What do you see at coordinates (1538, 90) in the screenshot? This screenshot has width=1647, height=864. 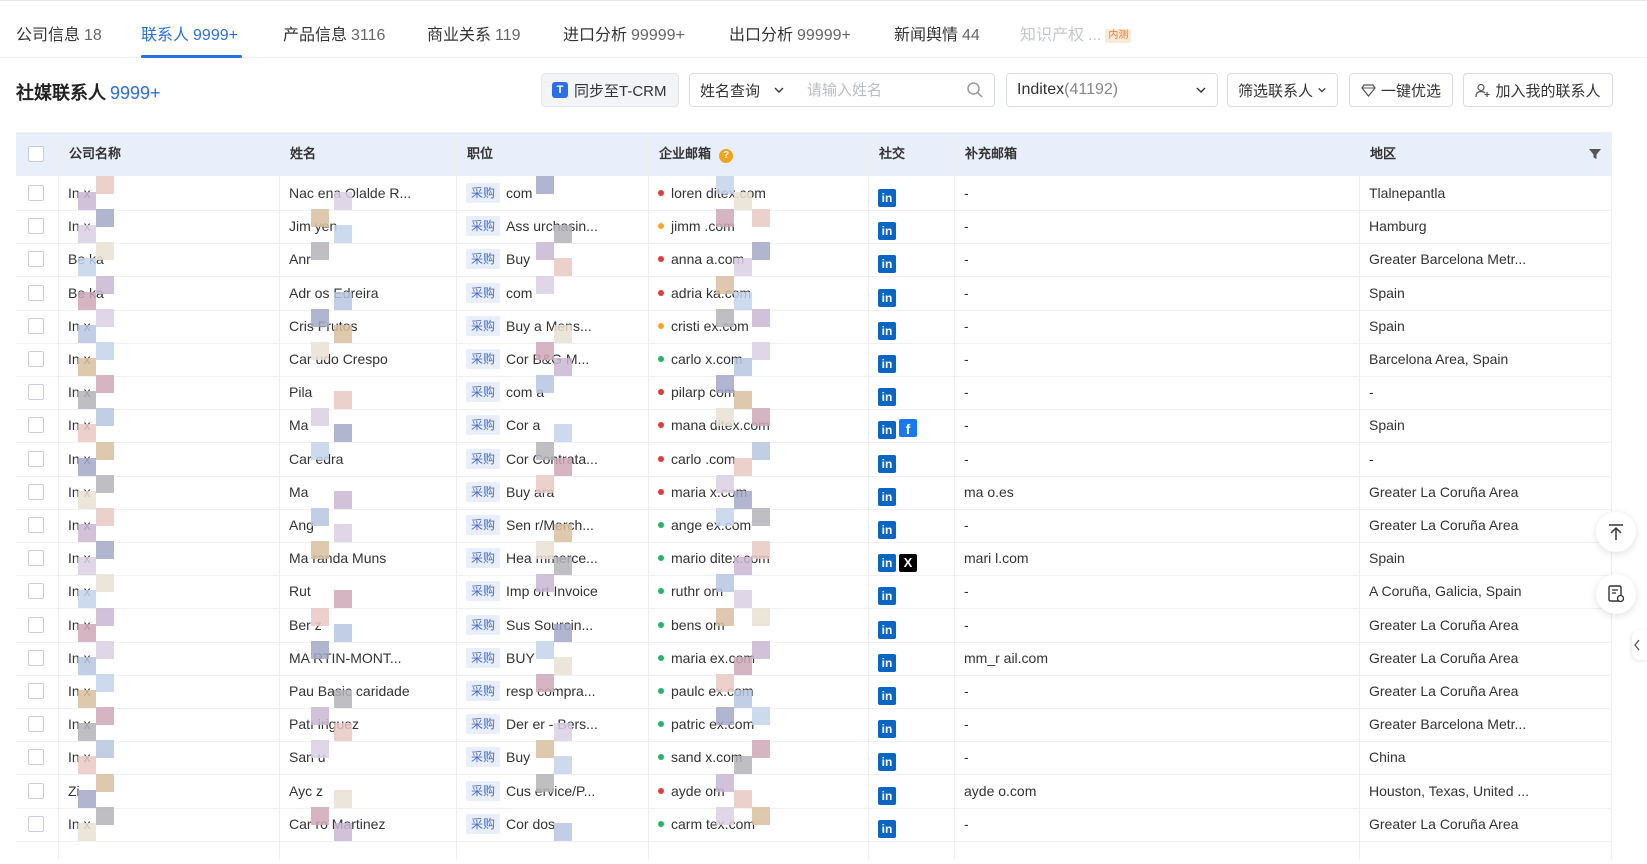 I see `add-my-contacts-button: 加入我的联系人` at bounding box center [1538, 90].